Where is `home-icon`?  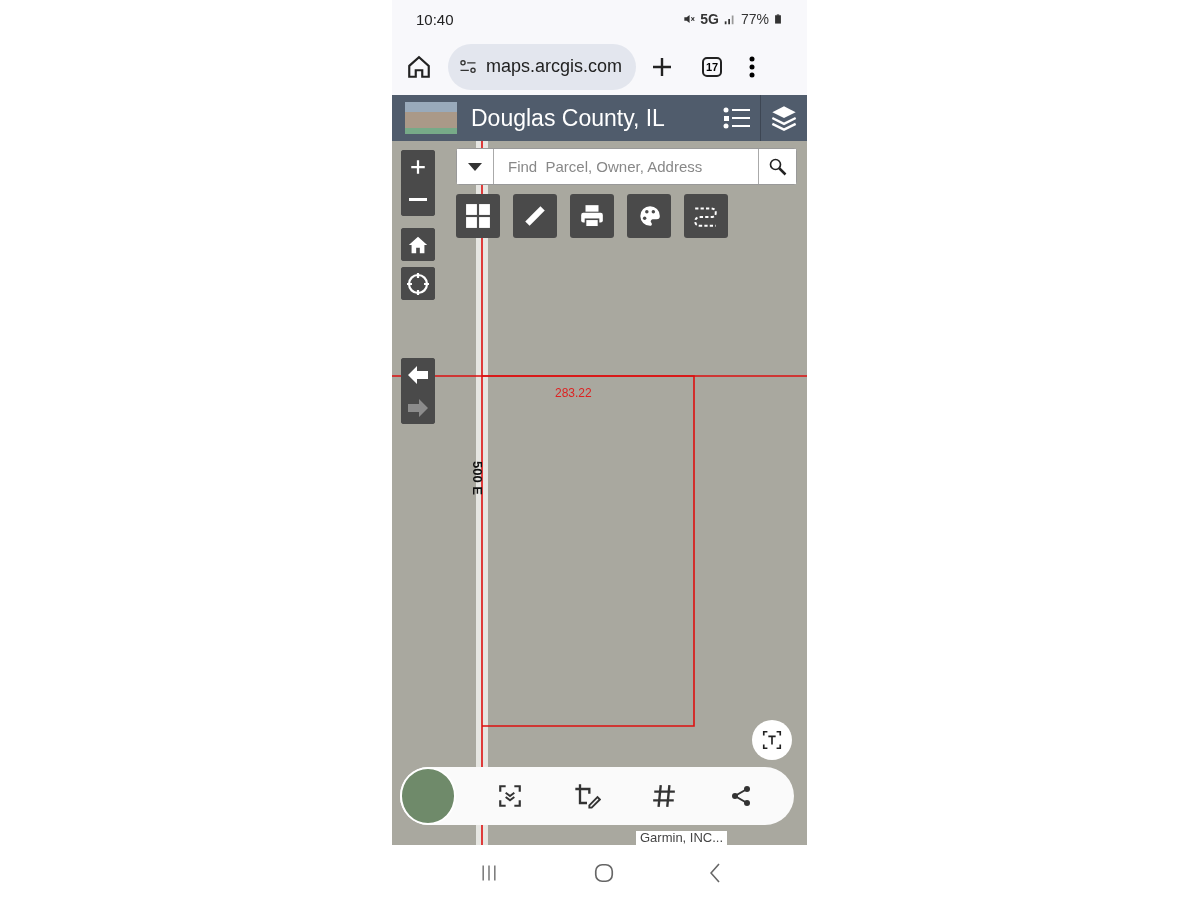
home-icon is located at coordinates (419, 66).